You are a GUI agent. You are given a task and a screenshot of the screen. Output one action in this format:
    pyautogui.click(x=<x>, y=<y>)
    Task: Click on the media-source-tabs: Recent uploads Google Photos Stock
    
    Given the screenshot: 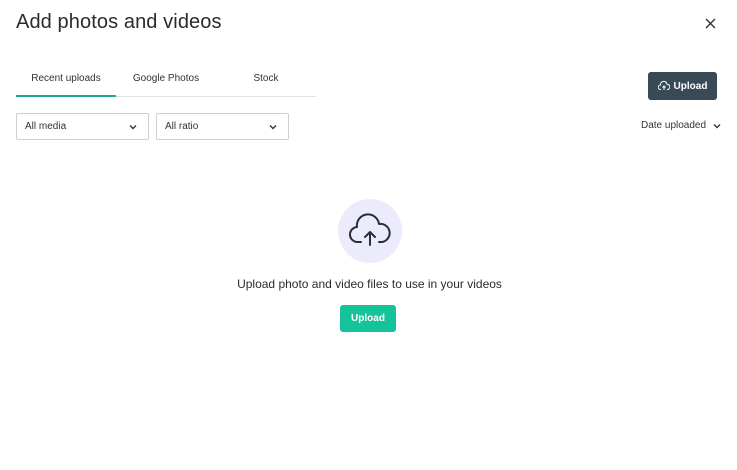 What is the action you would take?
    pyautogui.click(x=166, y=81)
    